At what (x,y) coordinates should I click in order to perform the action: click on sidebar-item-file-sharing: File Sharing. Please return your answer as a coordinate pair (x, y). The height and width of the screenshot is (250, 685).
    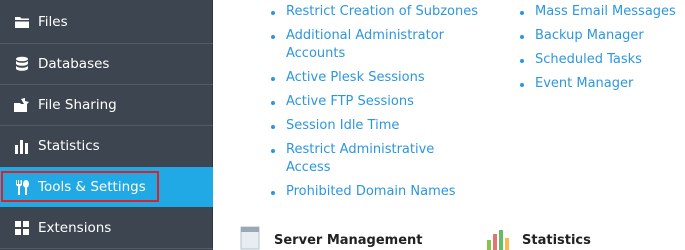
    Looking at the image, I should click on (106, 105).